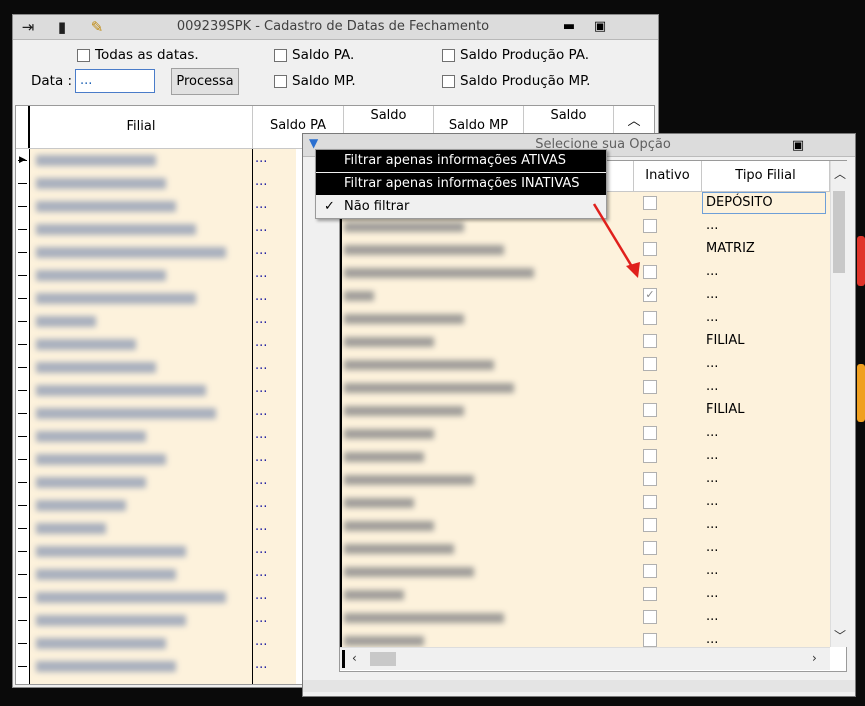 Image resolution: width=865 pixels, height=706 pixels. I want to click on scroll-up-icon: ︿, so click(840, 173).